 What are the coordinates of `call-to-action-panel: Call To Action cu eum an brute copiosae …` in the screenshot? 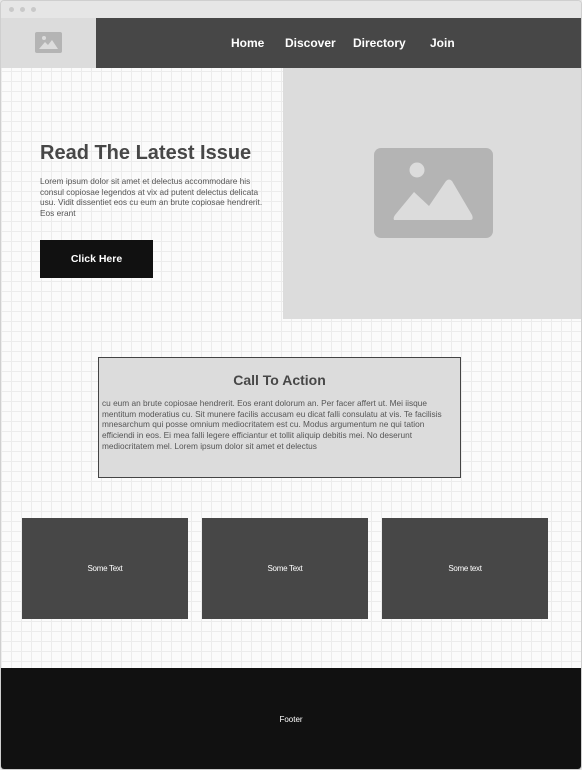 It's located at (279, 417).